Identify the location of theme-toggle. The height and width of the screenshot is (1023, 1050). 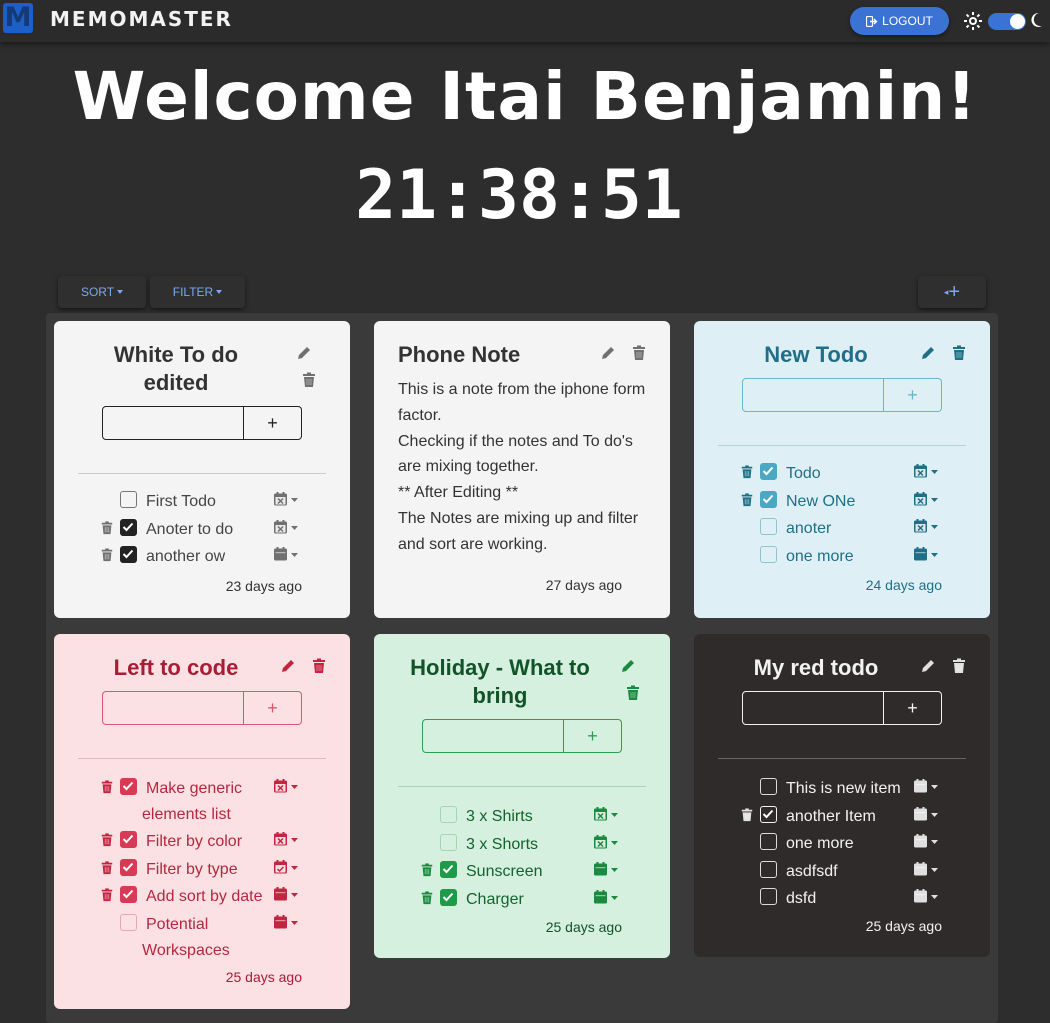
(1007, 21).